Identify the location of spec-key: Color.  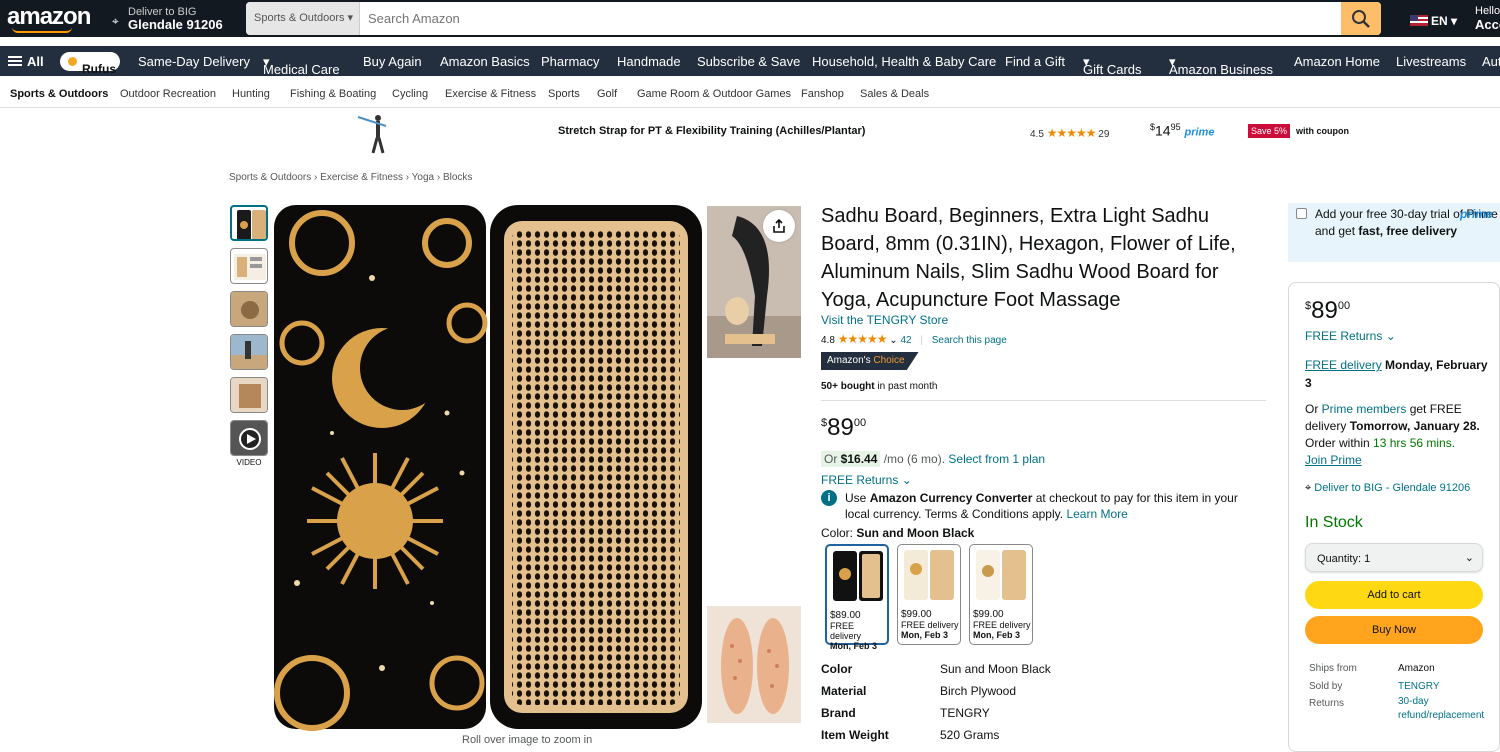
(837, 669).